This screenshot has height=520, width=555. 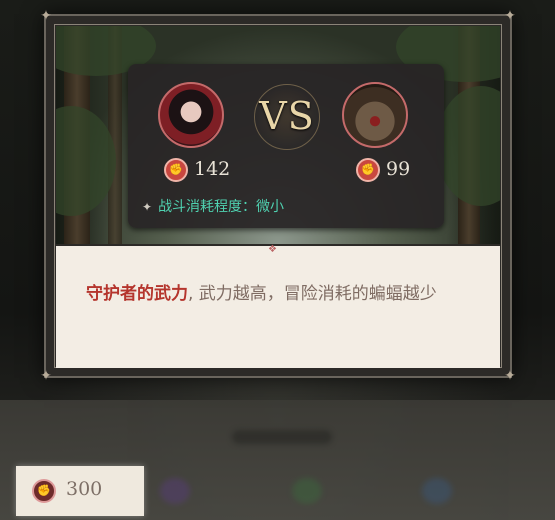 I want to click on enemy-power: 99, so click(x=398, y=169).